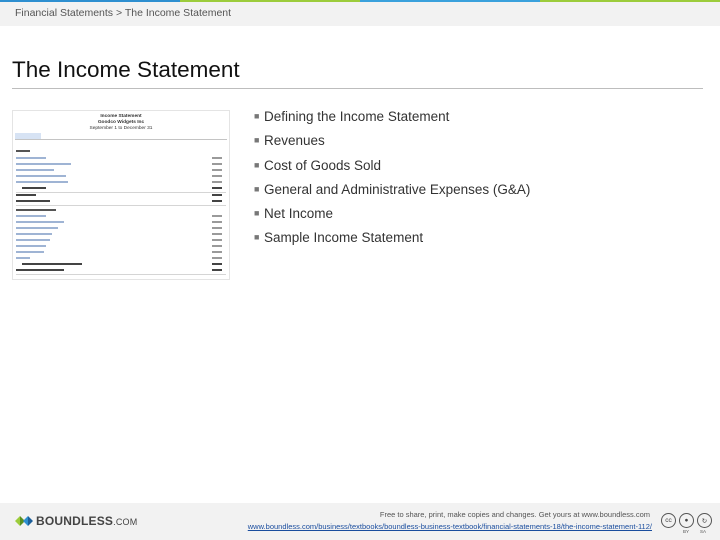  Describe the element at coordinates (294, 141) in the screenshot. I see `list-item-text: Revenues` at that location.